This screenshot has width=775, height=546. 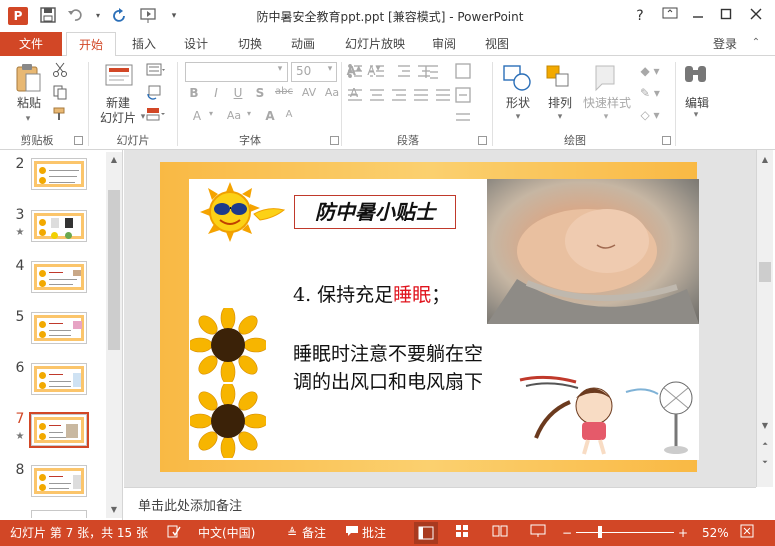 I want to click on thumbnail-slide-9-partial, so click(x=59, y=514).